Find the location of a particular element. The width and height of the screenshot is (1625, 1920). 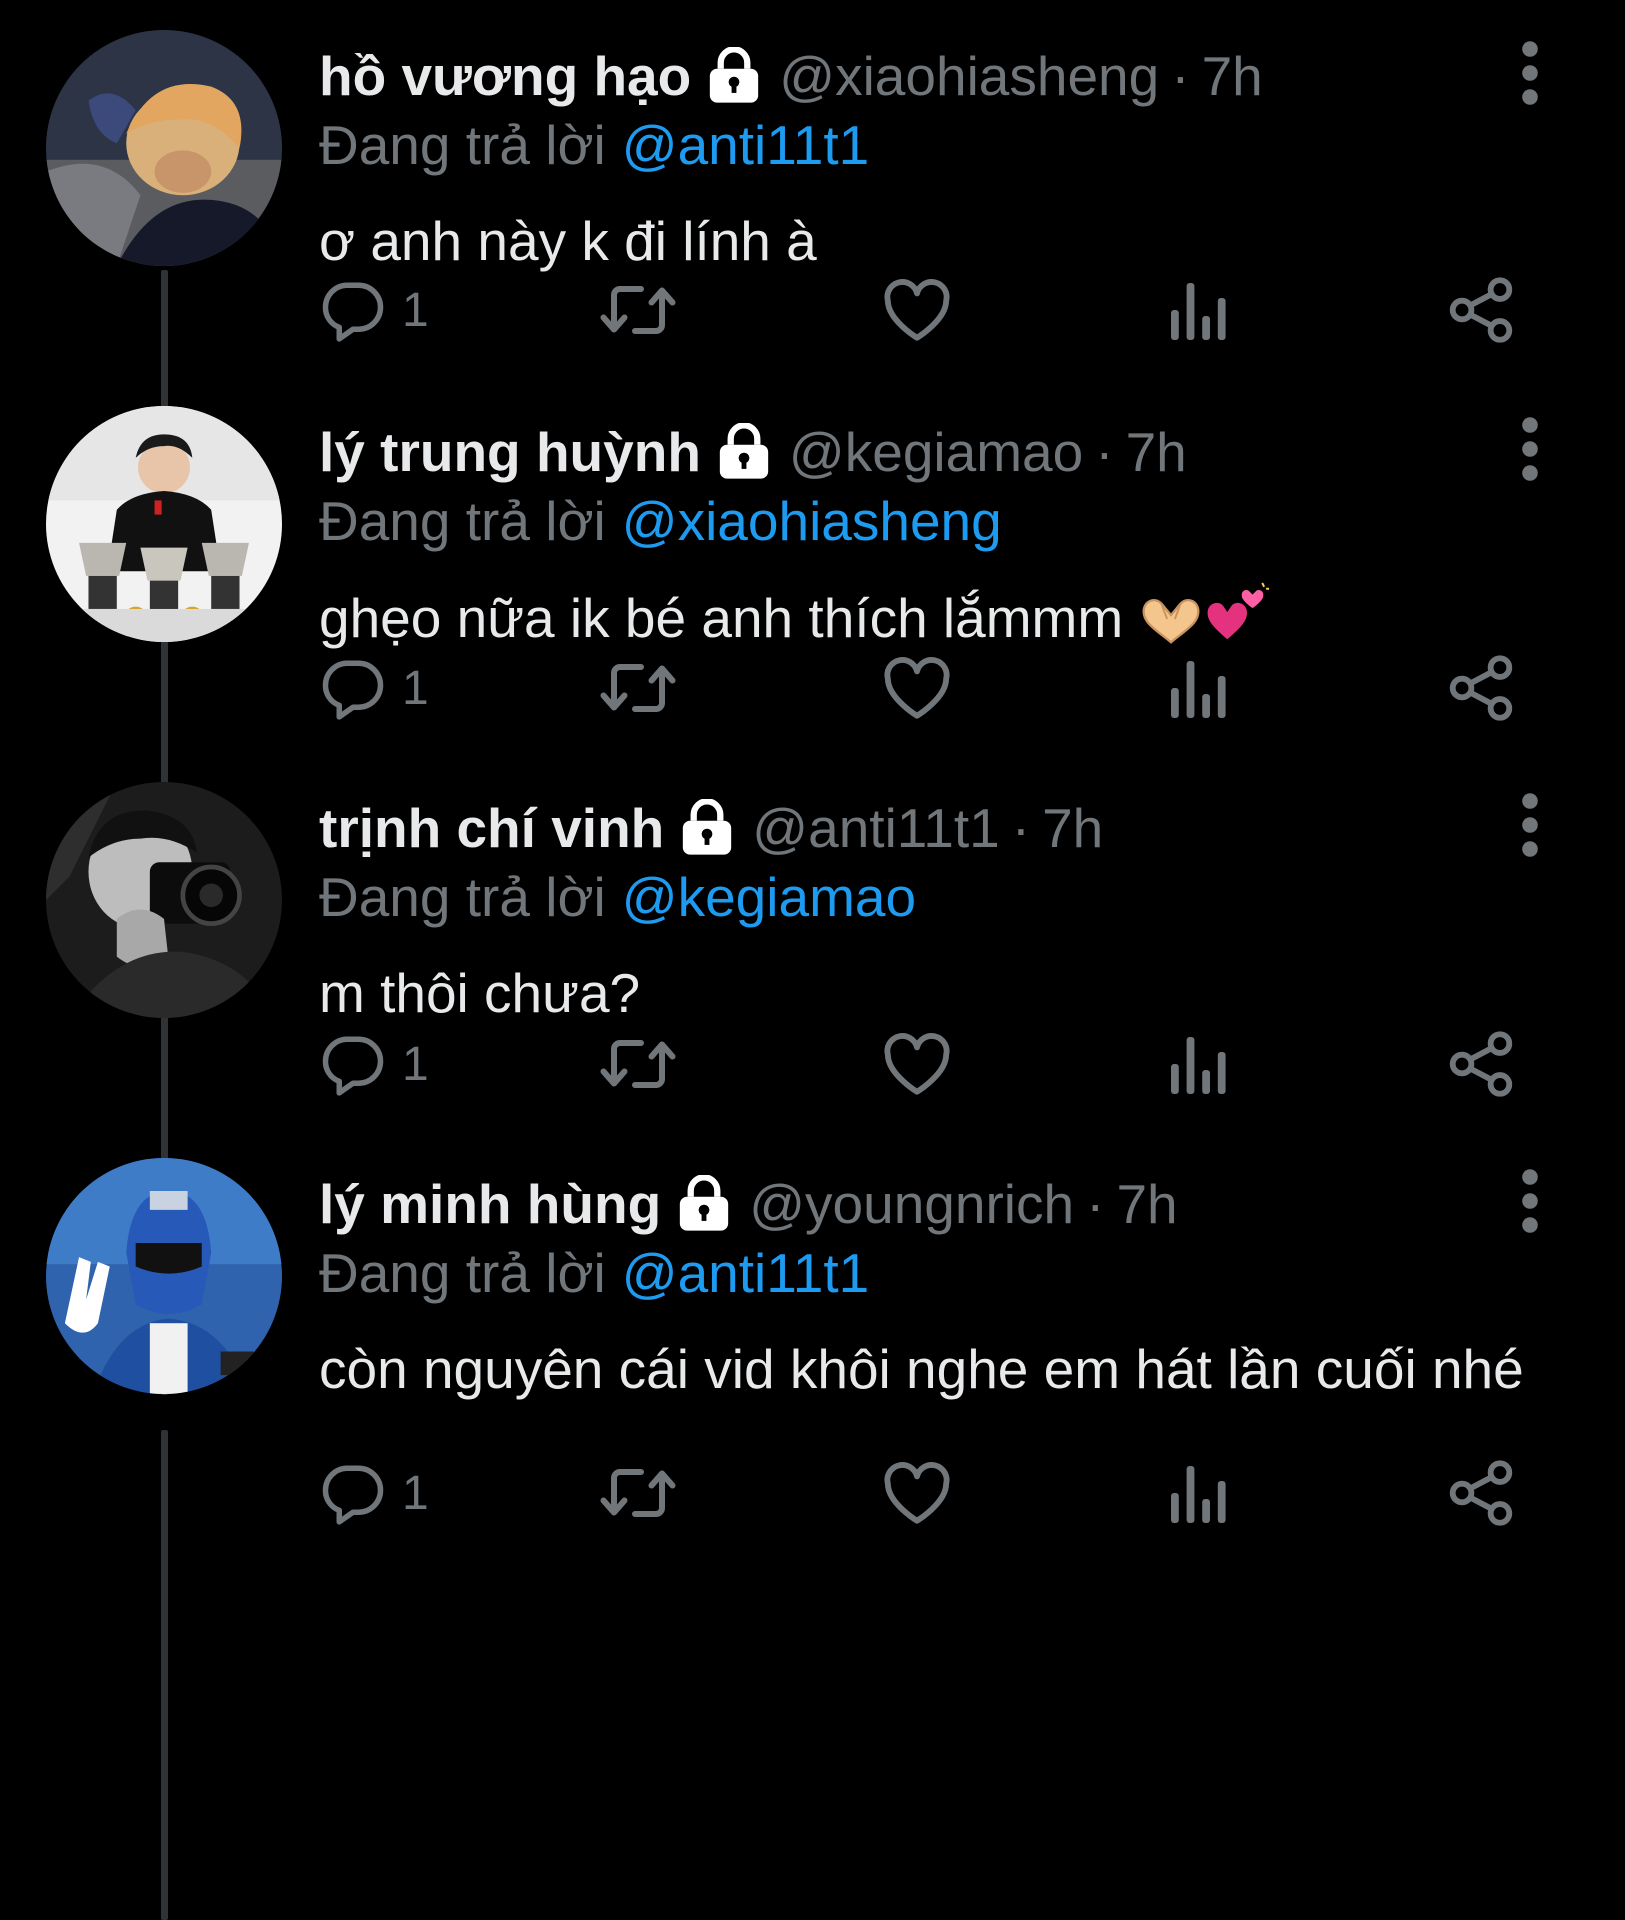

user-handle: @anti11t1 is located at coordinates (875, 828).